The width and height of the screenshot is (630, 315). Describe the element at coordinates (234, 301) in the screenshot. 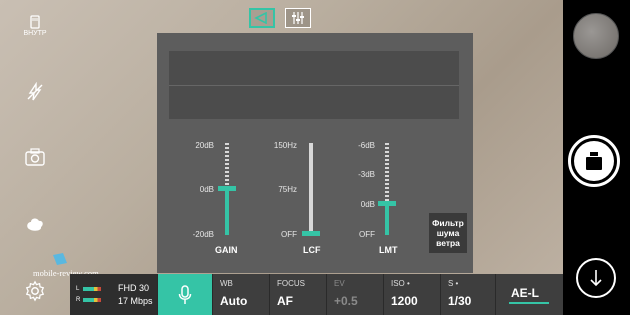

I see `wb-value: Auto` at that location.